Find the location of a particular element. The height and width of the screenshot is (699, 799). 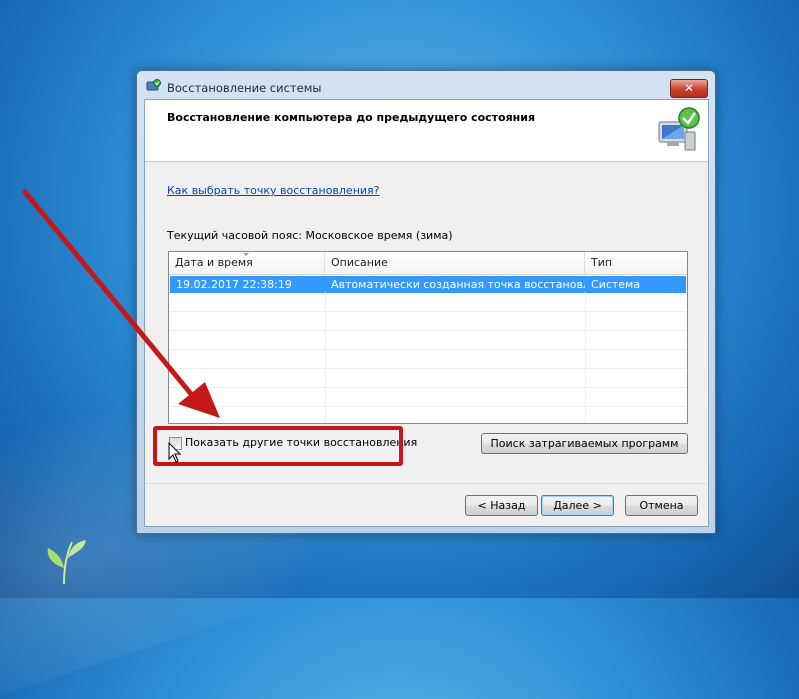

column-header-type: Тип is located at coordinates (636, 263).